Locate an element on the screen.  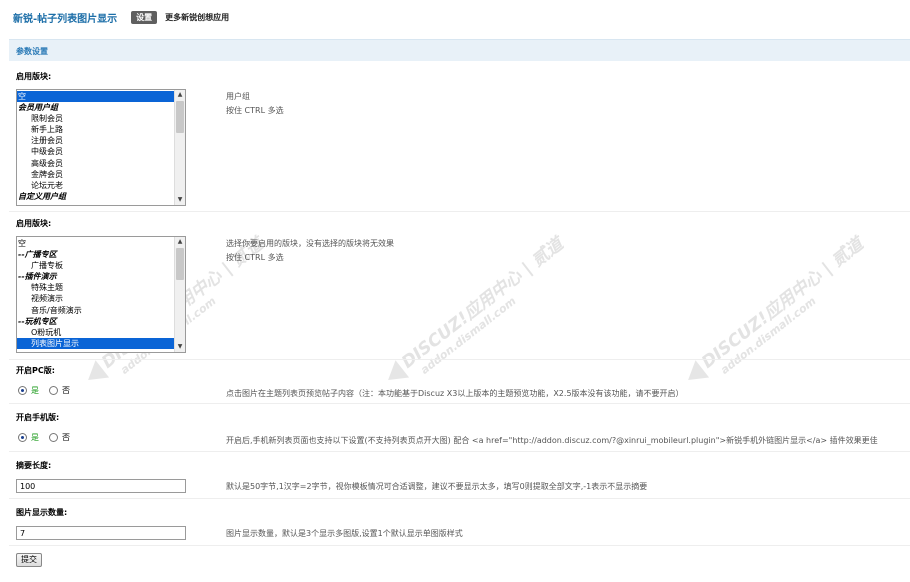
select-option: --玩机专区 is located at coordinates (95, 321).